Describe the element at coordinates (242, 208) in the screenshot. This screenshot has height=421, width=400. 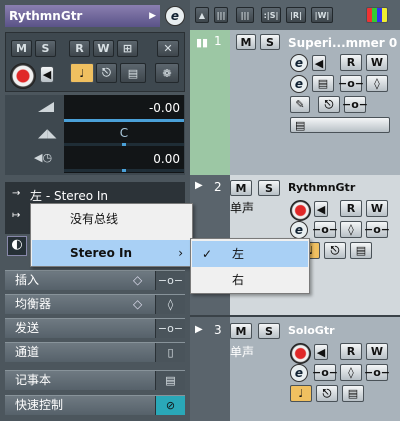
I see `track-2-mono-label: 单声` at that location.